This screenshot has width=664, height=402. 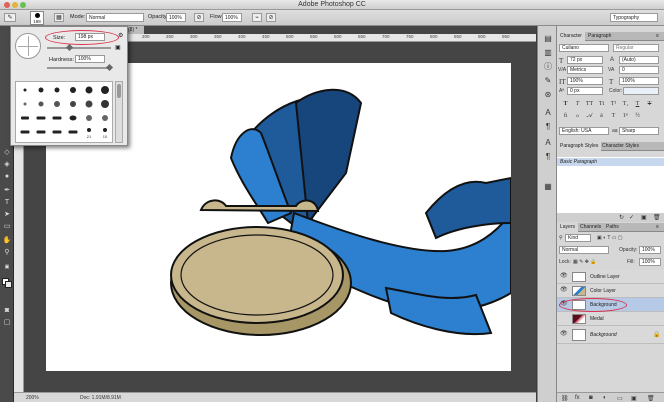 What do you see at coordinates (584, 250) in the screenshot?
I see `blend-mode-select: Normal` at bounding box center [584, 250].